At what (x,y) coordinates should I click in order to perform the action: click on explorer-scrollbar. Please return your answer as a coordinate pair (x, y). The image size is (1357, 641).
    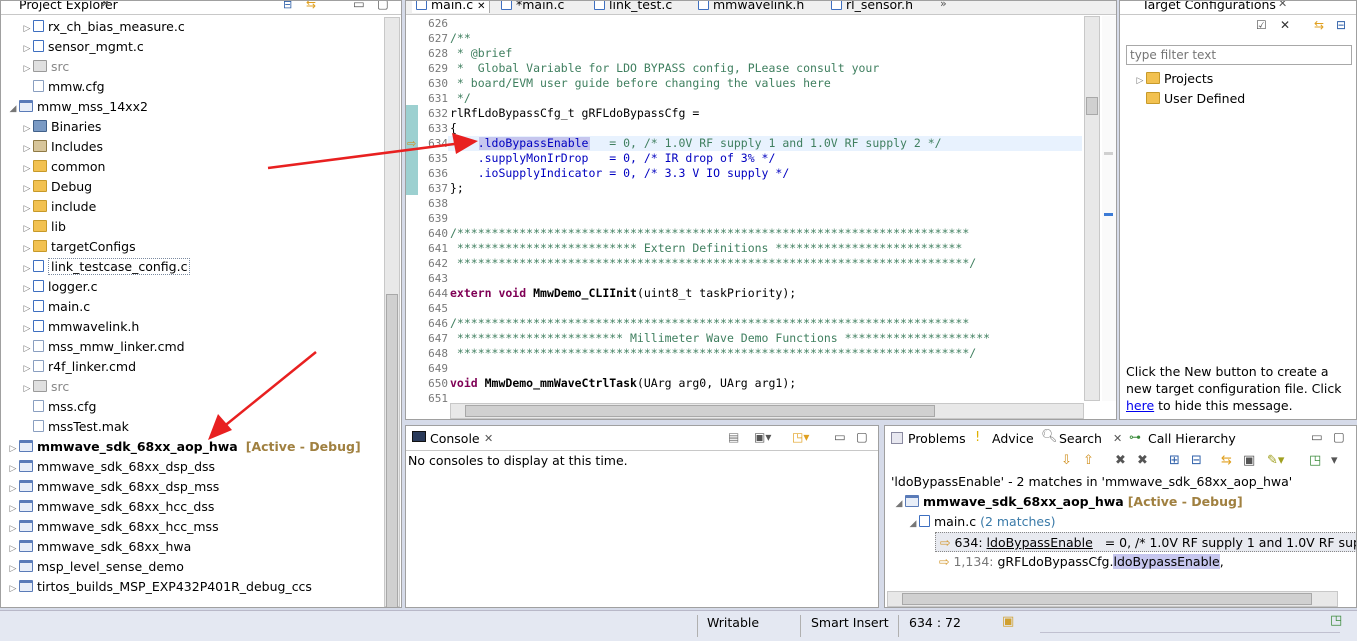
    Looking at the image, I should click on (392, 312).